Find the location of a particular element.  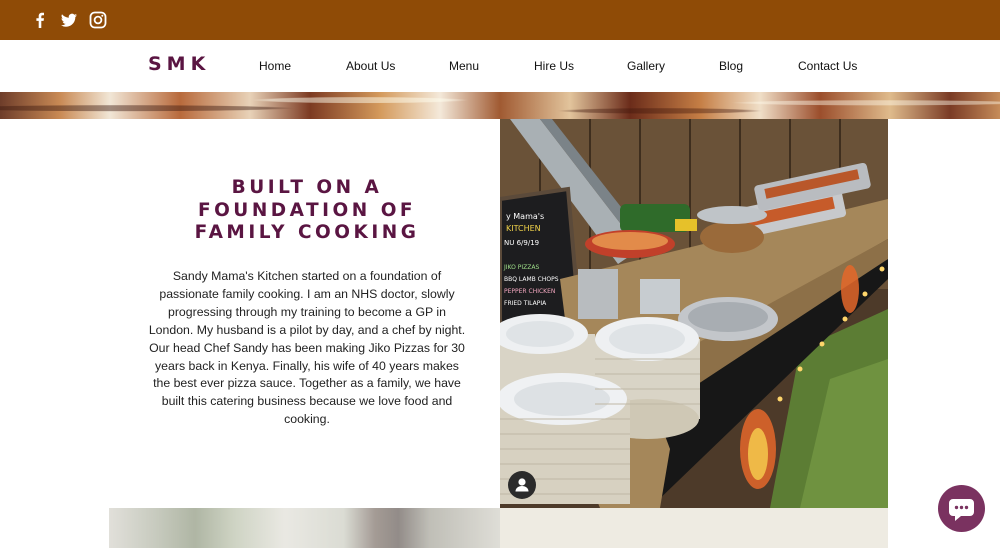

chat-widget-button is located at coordinates (961, 508).